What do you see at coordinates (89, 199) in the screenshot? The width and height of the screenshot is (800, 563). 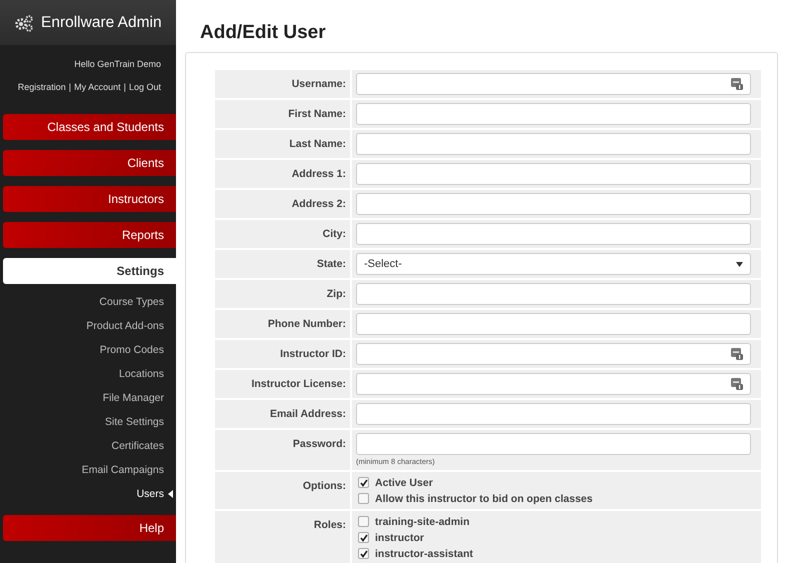 I see `nav-button: Instructors` at bounding box center [89, 199].